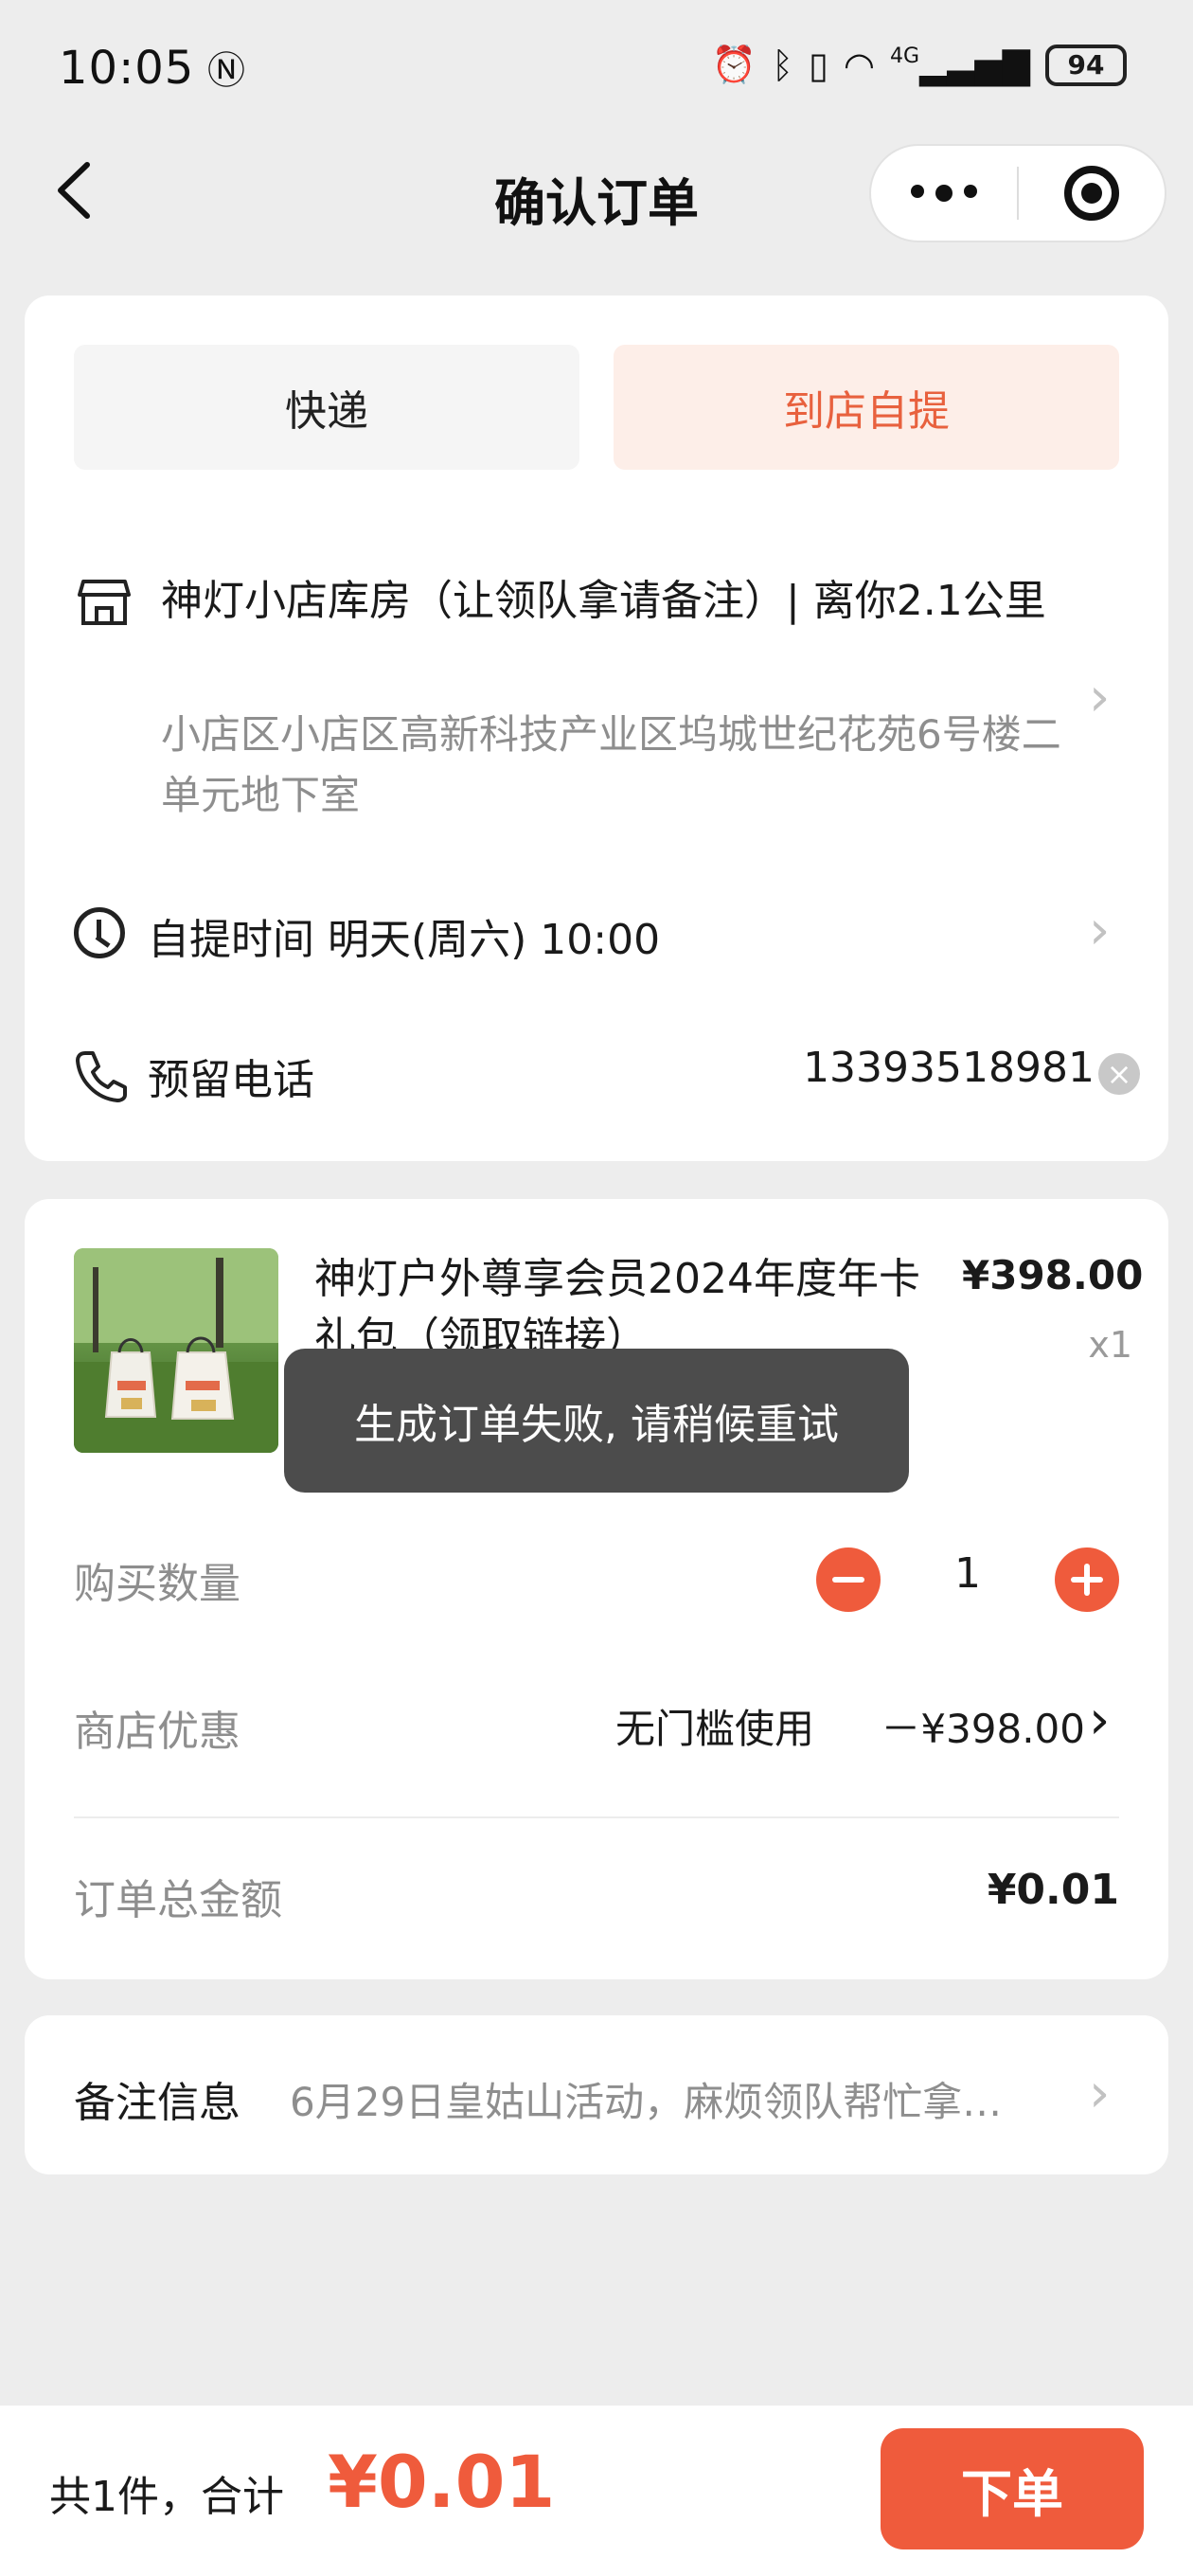 The width and height of the screenshot is (1193, 2576). What do you see at coordinates (1119, 1074) in the screenshot?
I see `clear-input-icon: ×` at bounding box center [1119, 1074].